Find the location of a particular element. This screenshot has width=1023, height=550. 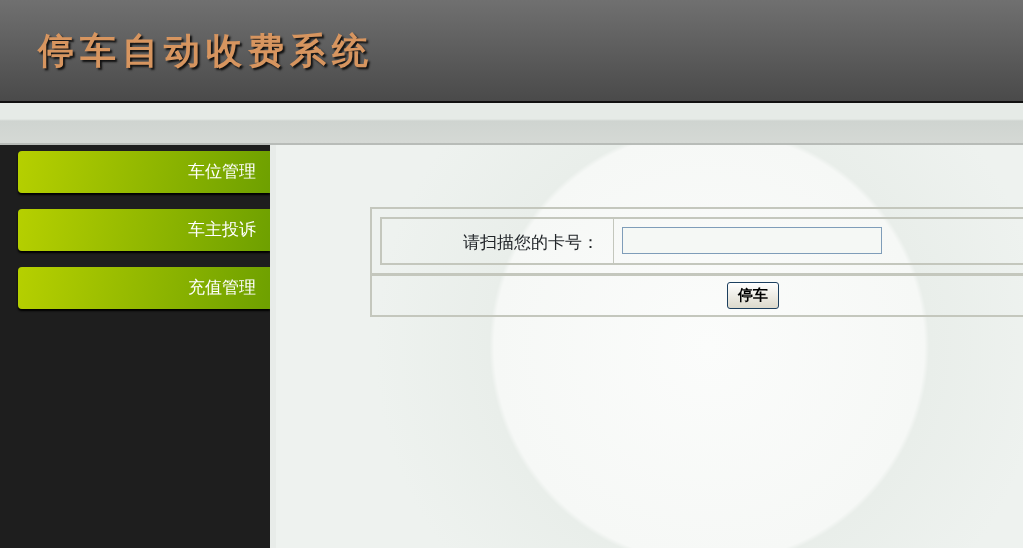

sidebar-item: 充值管理 is located at coordinates (144, 288).